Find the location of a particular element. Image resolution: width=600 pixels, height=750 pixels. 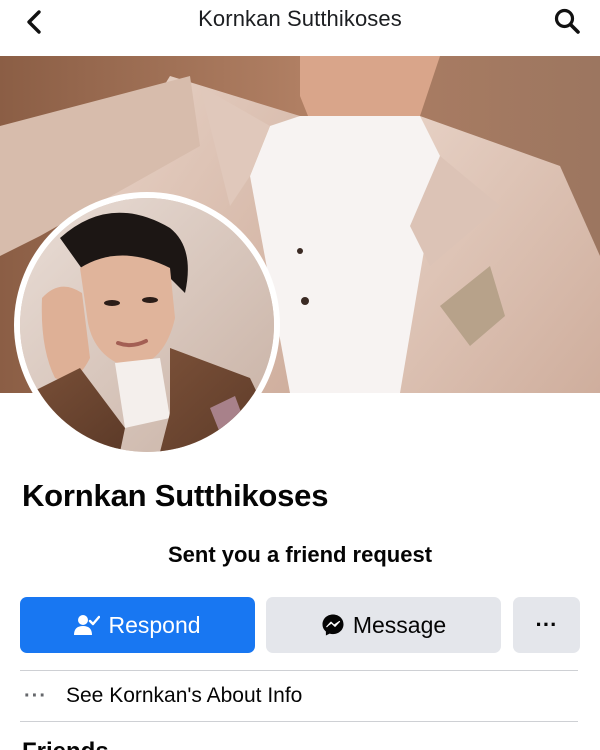

action-buttons: Respond Message ··· is located at coordinates (300, 625).